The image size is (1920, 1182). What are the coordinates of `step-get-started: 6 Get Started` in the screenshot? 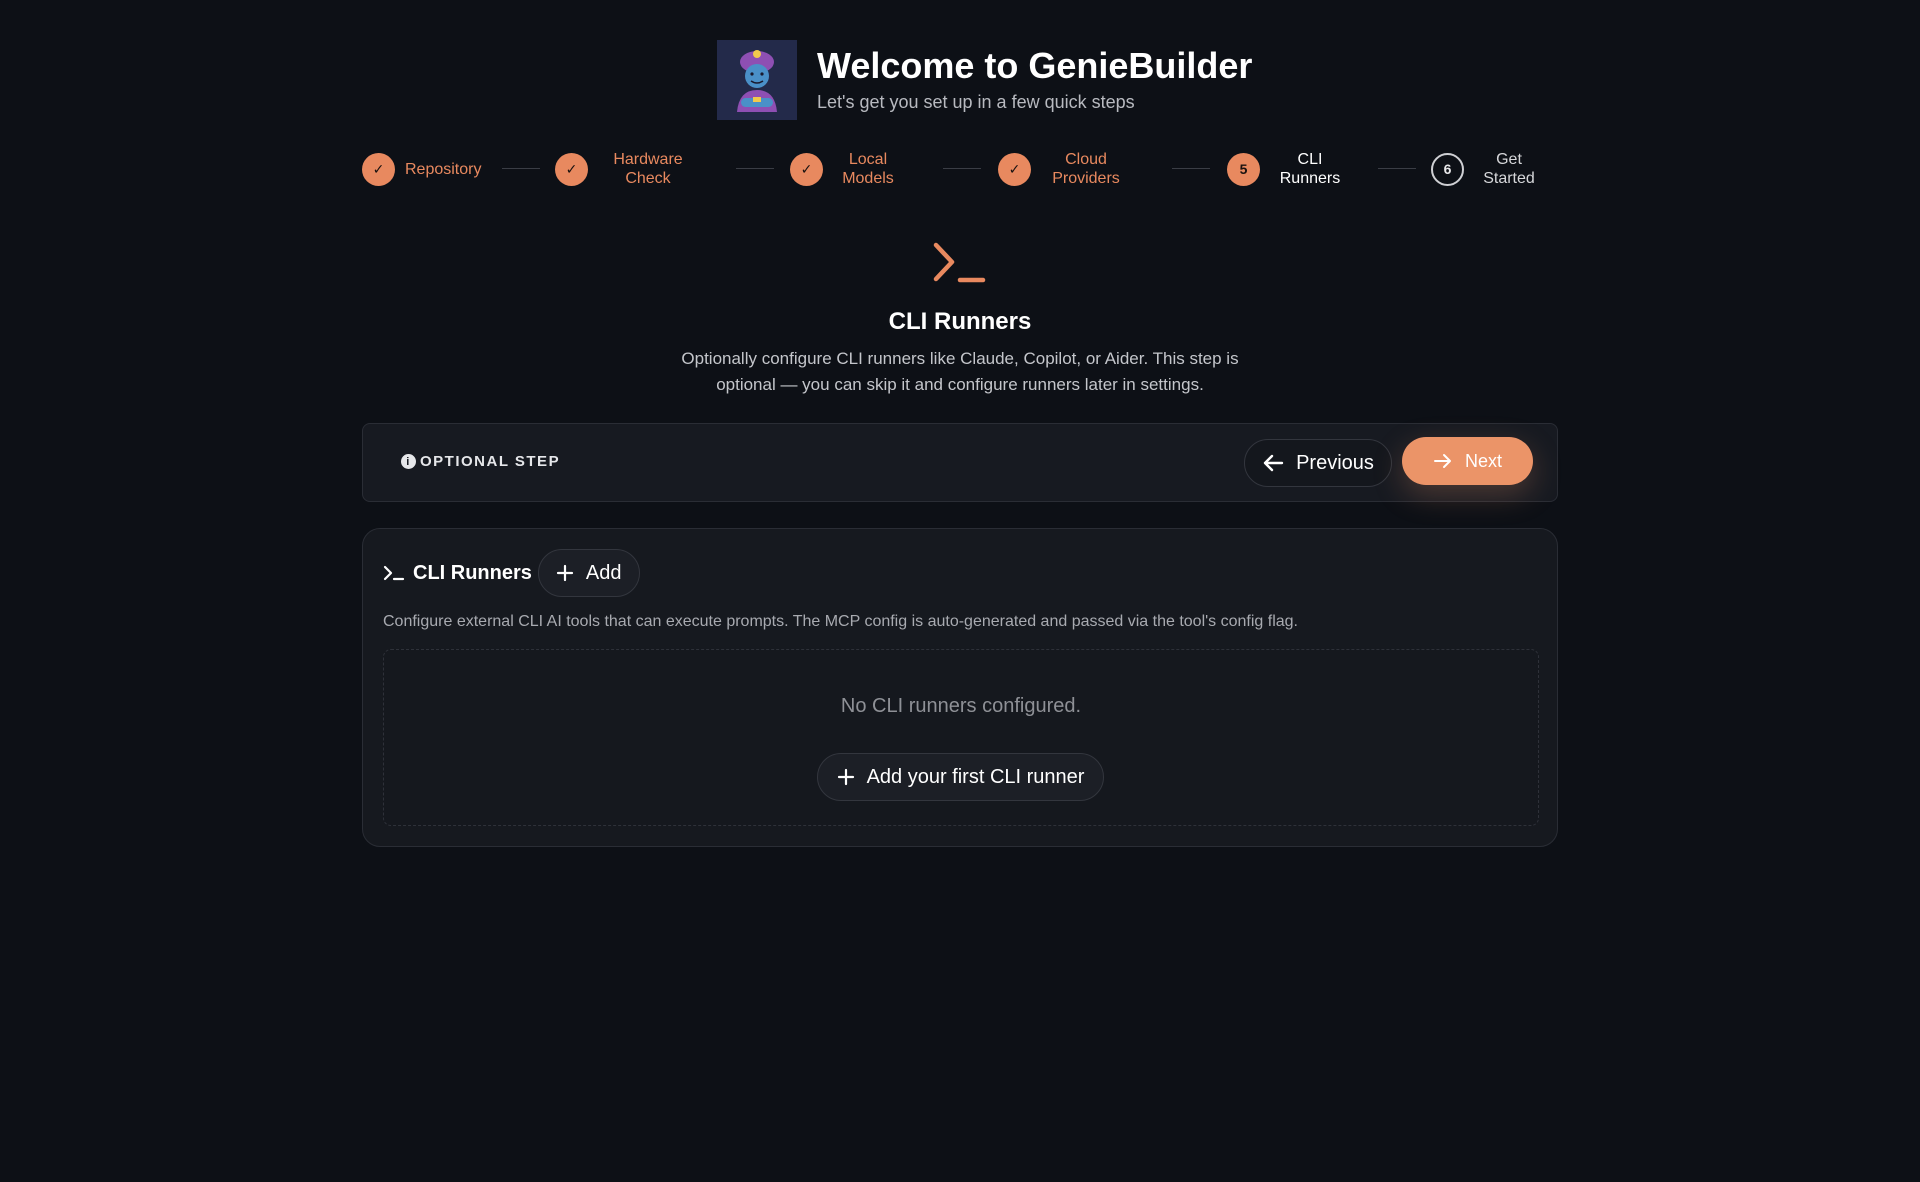 It's located at (1487, 169).